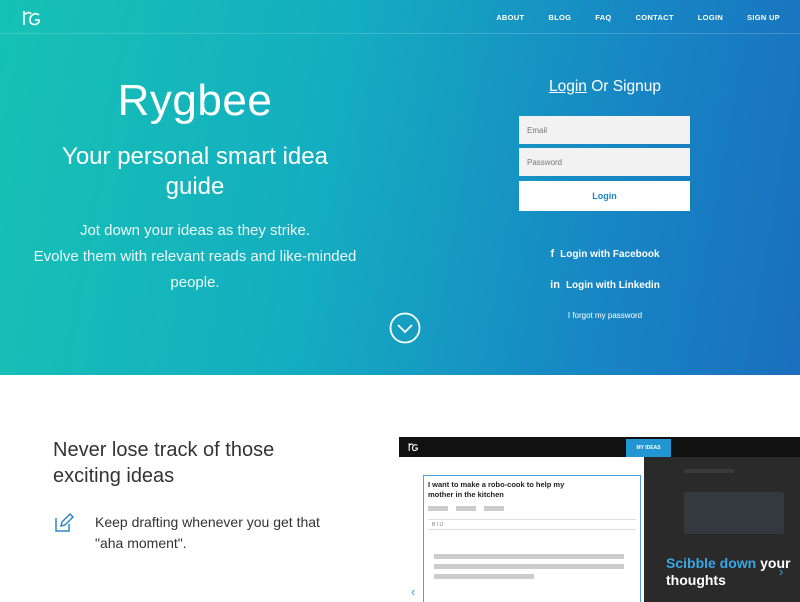 The height and width of the screenshot is (602, 800). I want to click on facebook-icon: f, so click(552, 254).